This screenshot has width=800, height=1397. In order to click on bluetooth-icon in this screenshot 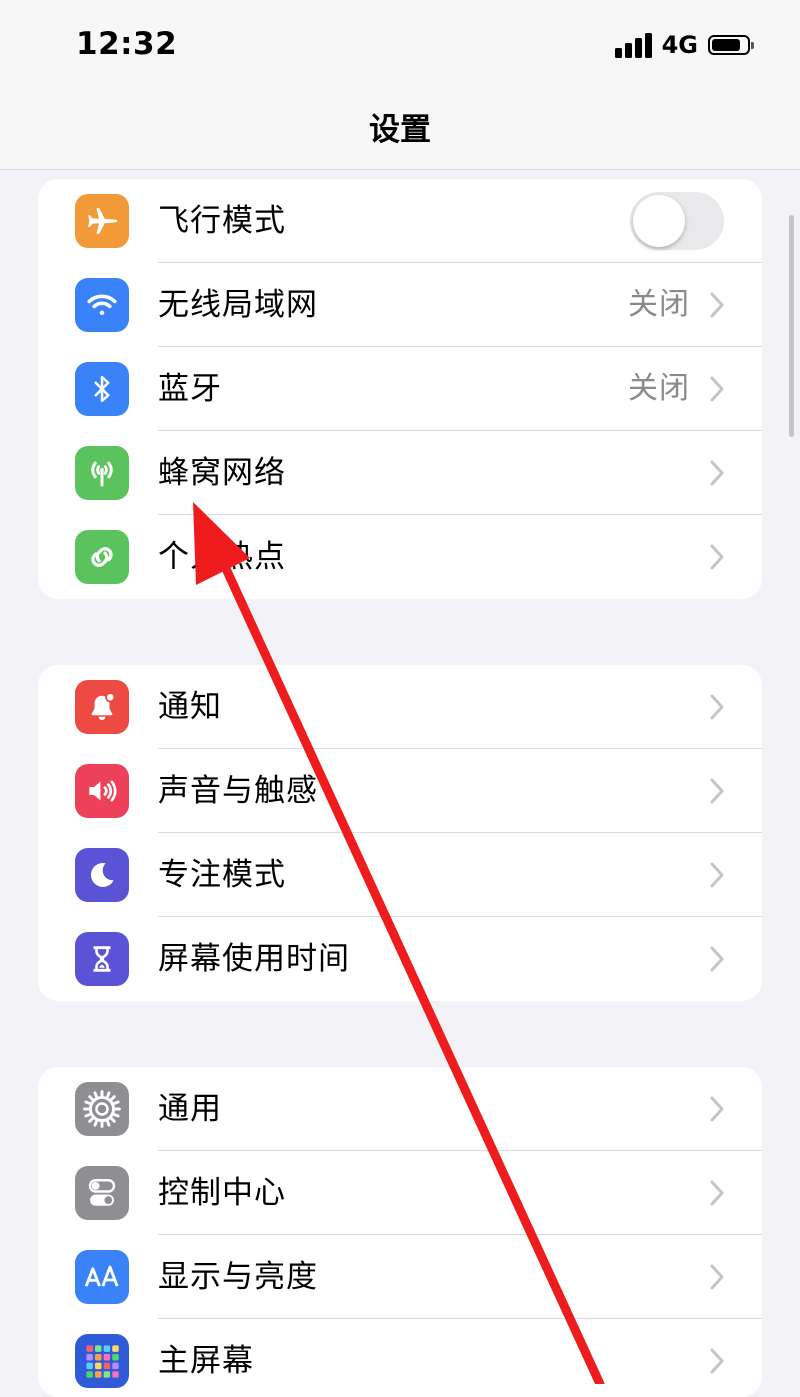, I will do `click(102, 389)`.